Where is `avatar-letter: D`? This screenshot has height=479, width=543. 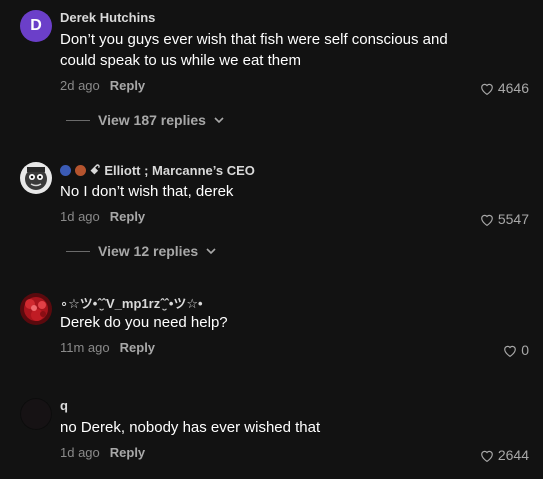 avatar-letter: D is located at coordinates (36, 25).